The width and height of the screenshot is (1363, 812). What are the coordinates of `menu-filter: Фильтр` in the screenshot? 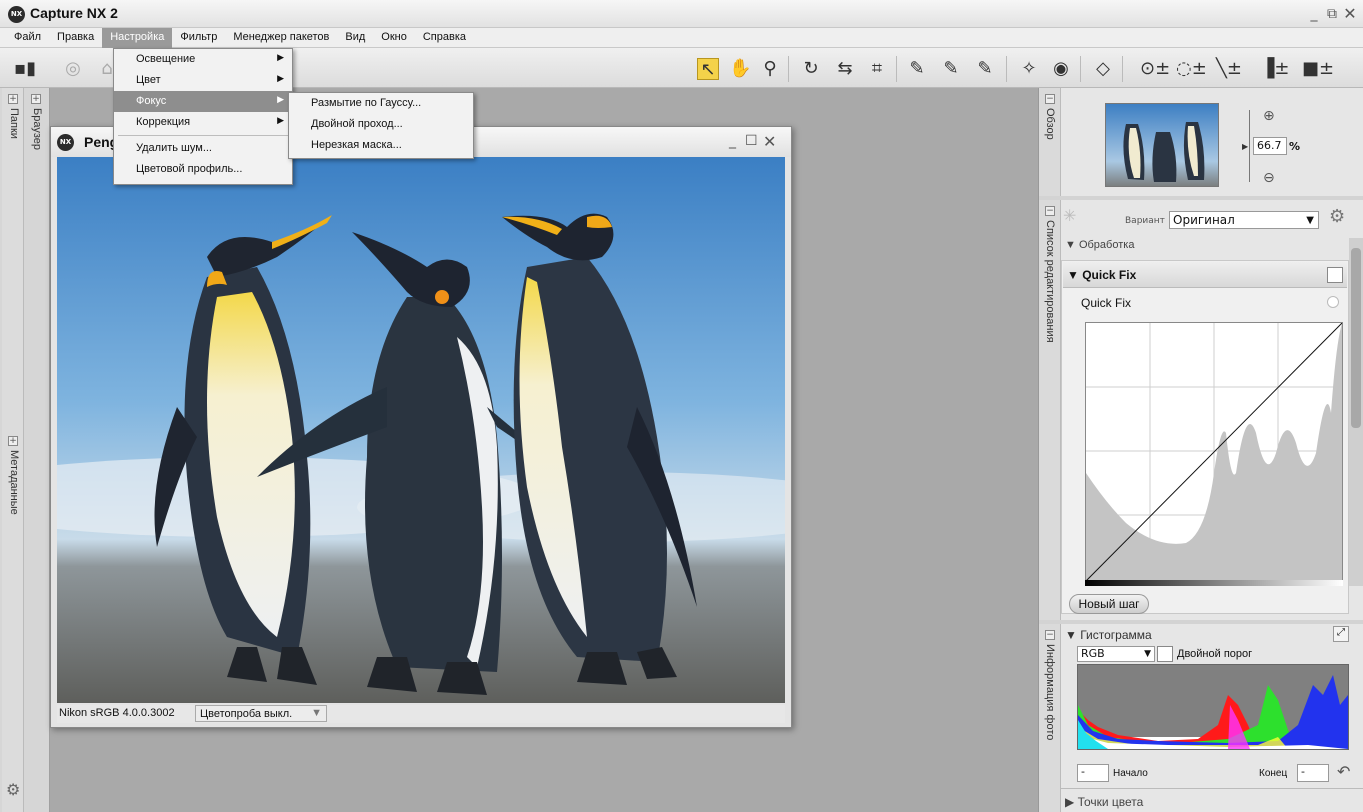 It's located at (198, 38).